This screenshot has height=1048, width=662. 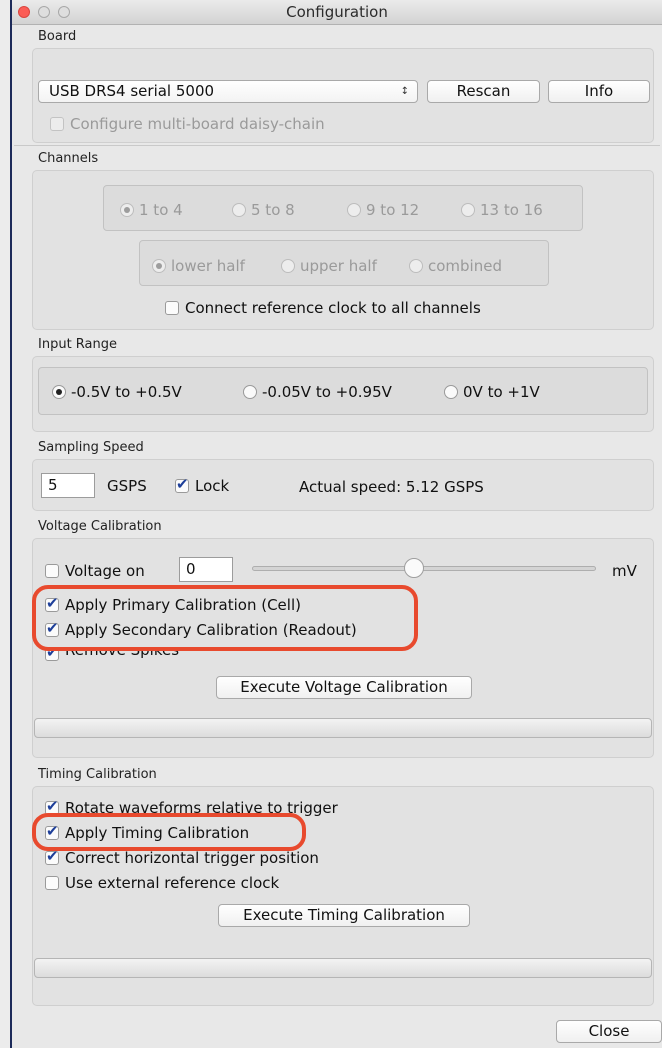 What do you see at coordinates (343, 968) in the screenshot?
I see `timing-cal-progress` at bounding box center [343, 968].